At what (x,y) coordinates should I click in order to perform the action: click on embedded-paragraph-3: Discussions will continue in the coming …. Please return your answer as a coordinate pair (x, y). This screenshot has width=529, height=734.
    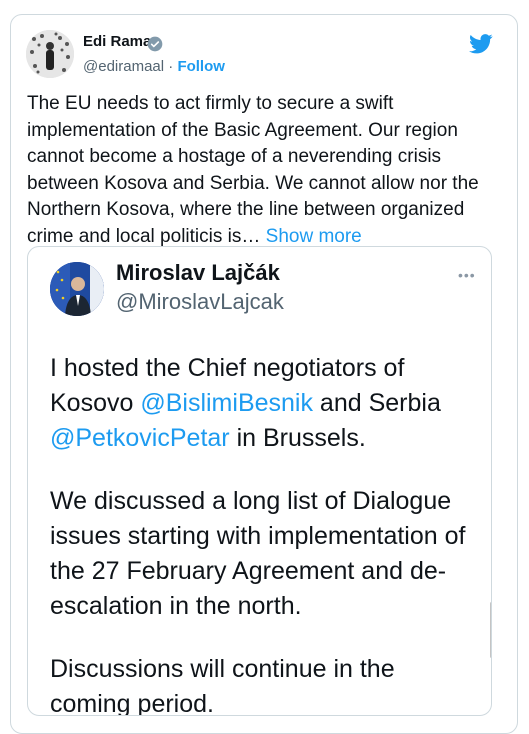
    Looking at the image, I should click on (222, 685).